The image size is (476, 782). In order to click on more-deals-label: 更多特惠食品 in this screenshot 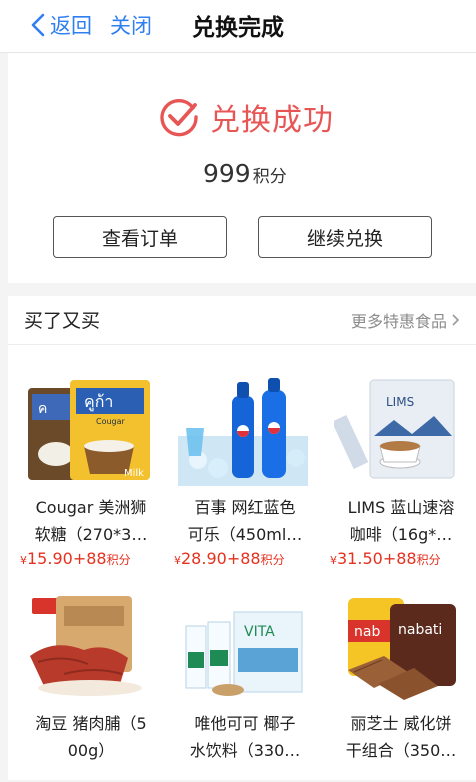, I will do `click(398, 321)`.